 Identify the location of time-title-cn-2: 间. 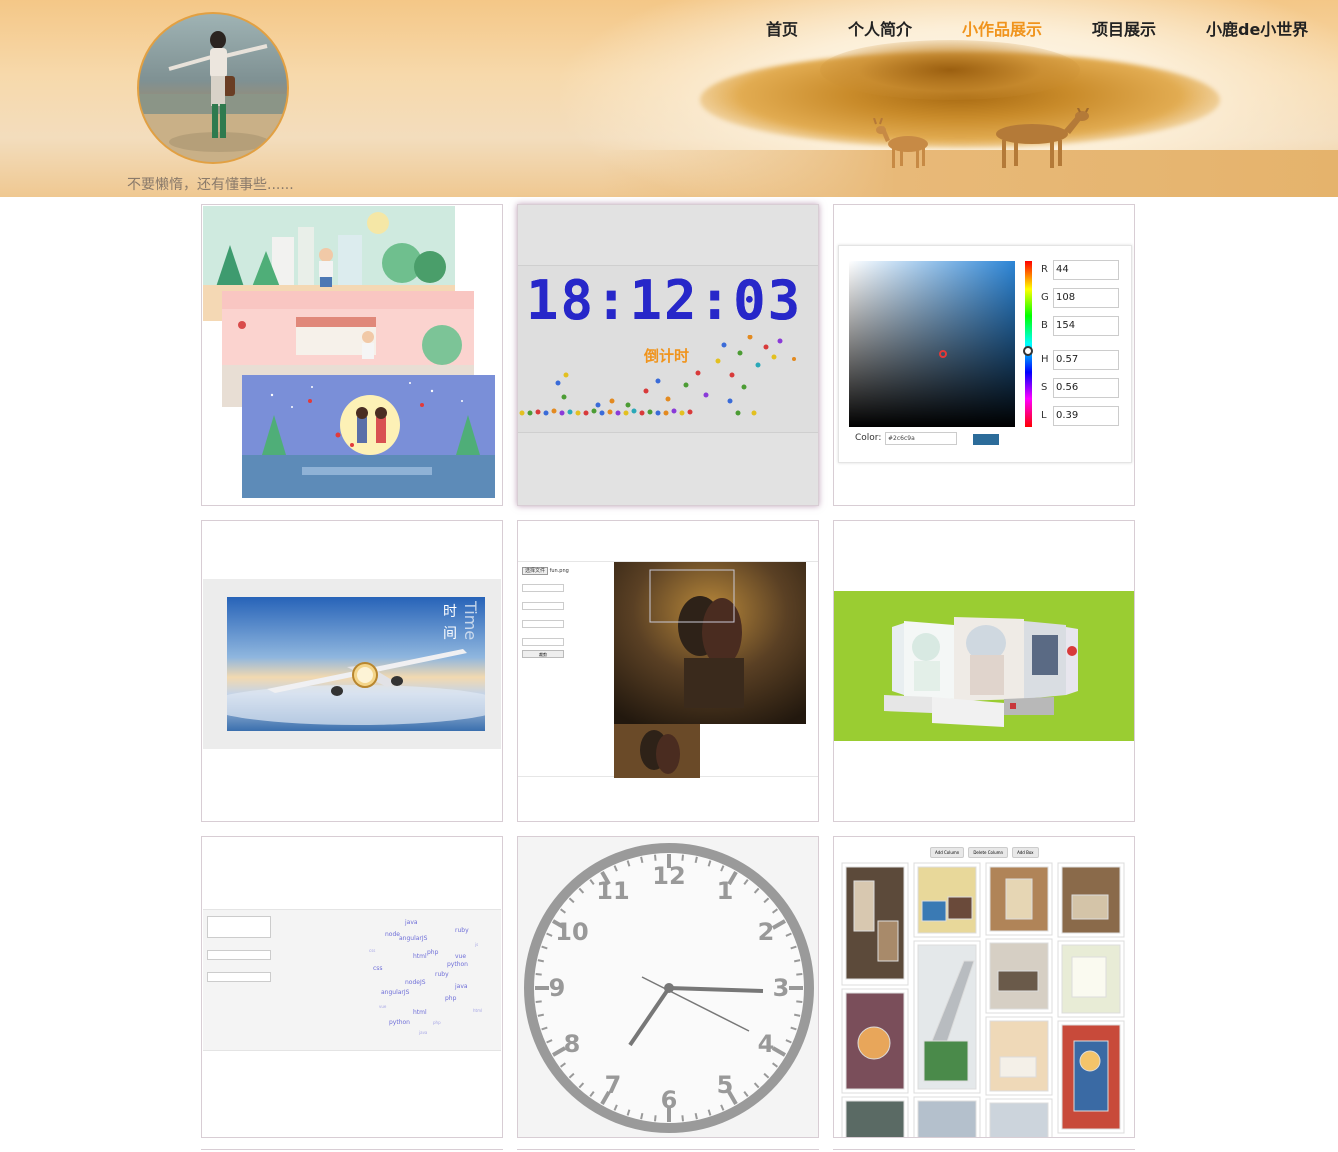
(450, 634).